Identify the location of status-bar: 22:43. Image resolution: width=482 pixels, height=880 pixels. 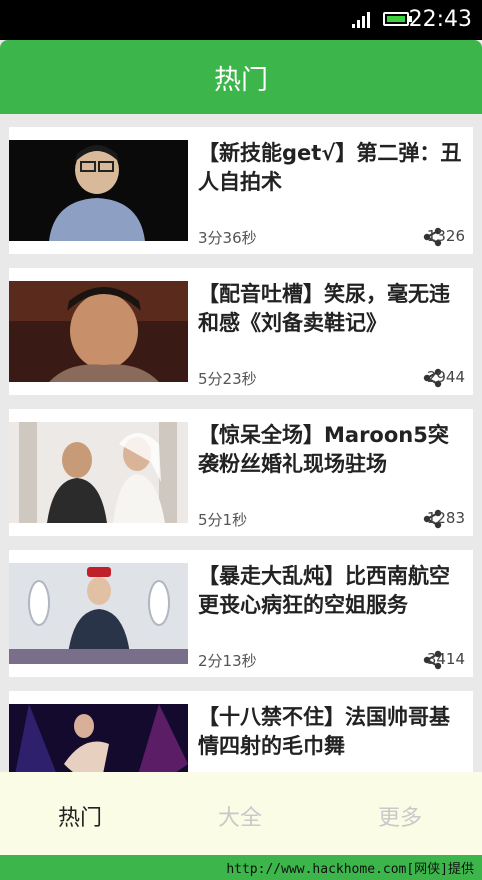
(241, 20).